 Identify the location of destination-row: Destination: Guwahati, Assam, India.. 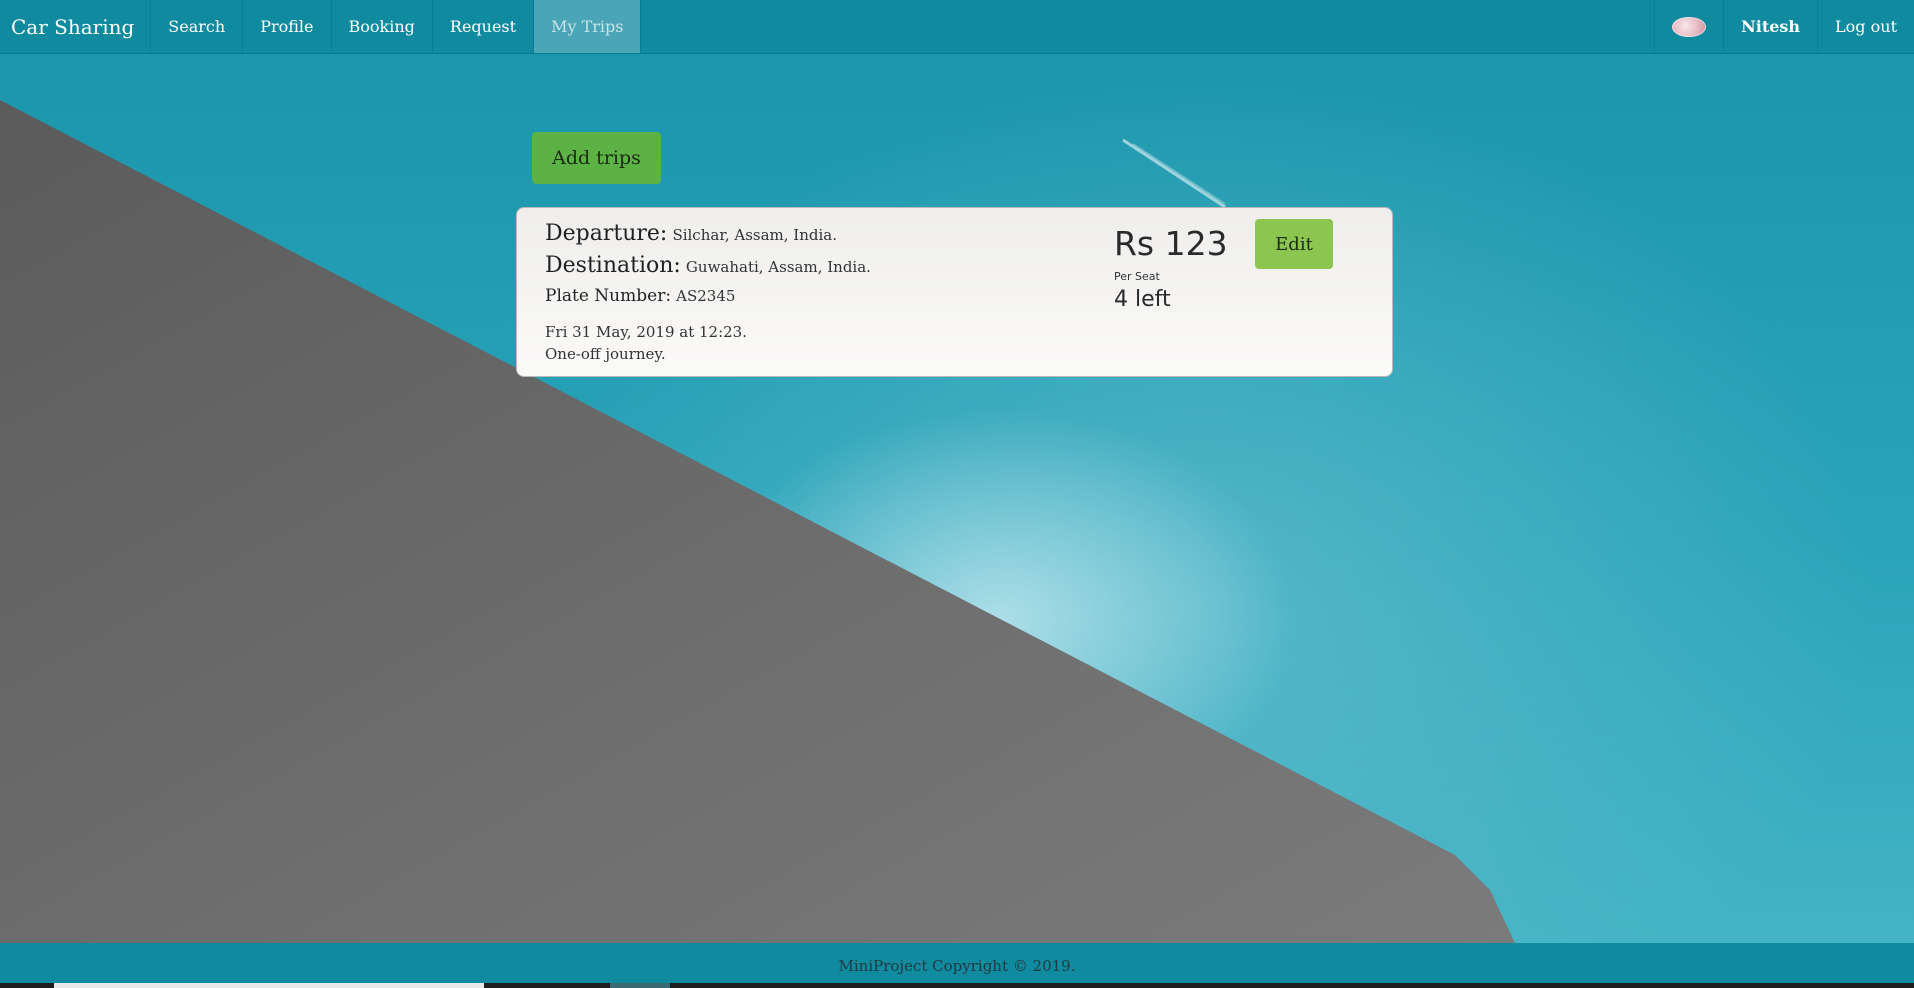
(708, 265).